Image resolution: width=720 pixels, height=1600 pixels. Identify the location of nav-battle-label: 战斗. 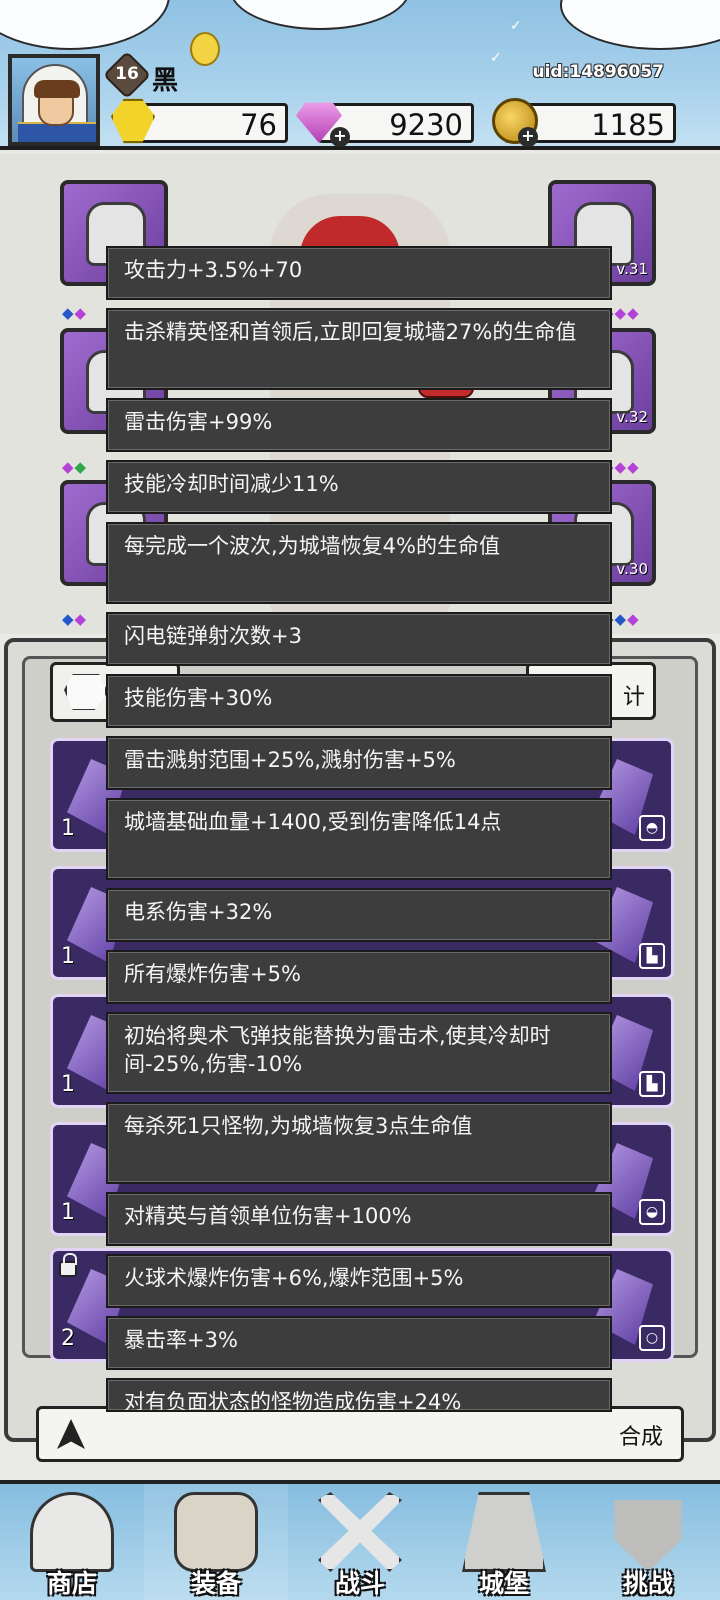
(359, 1583).